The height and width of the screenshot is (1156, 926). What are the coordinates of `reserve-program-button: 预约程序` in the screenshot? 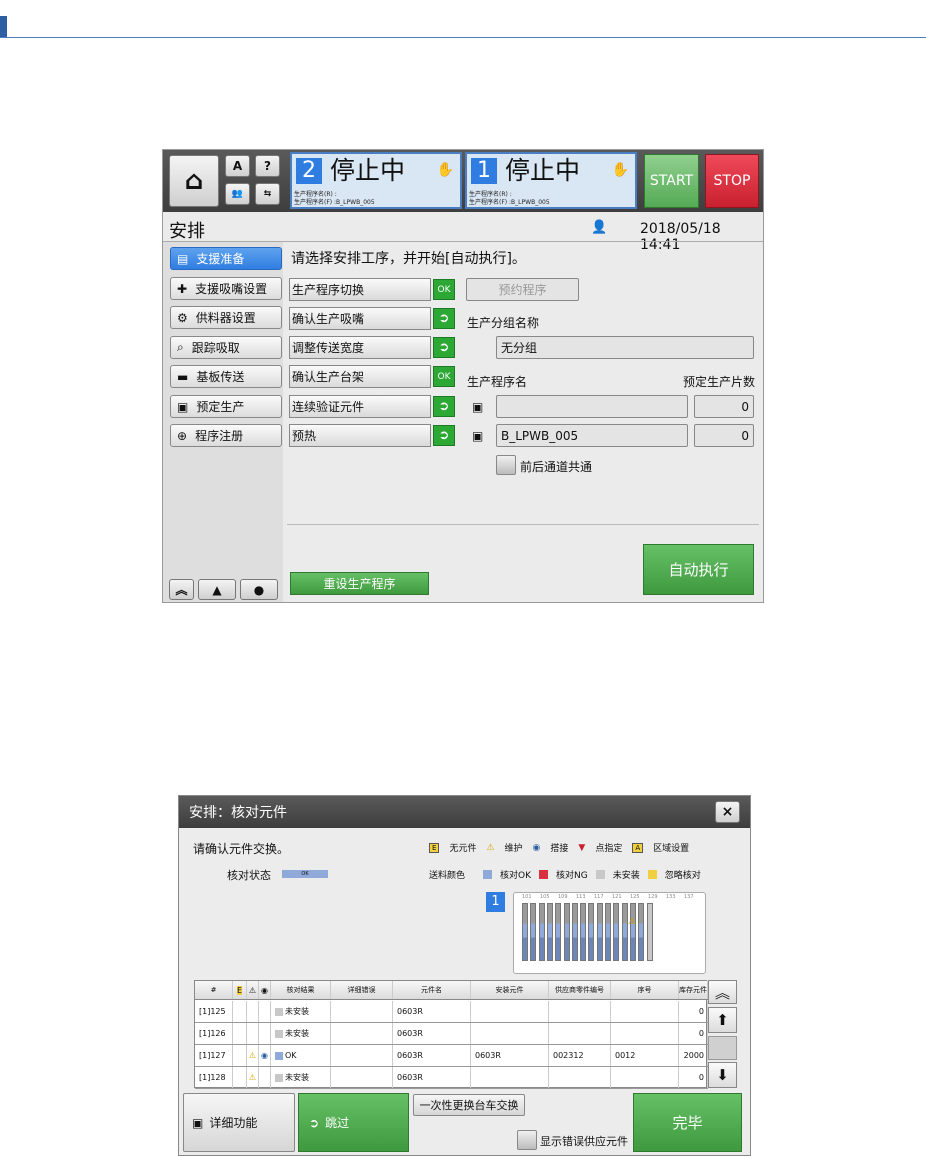 It's located at (522, 289).